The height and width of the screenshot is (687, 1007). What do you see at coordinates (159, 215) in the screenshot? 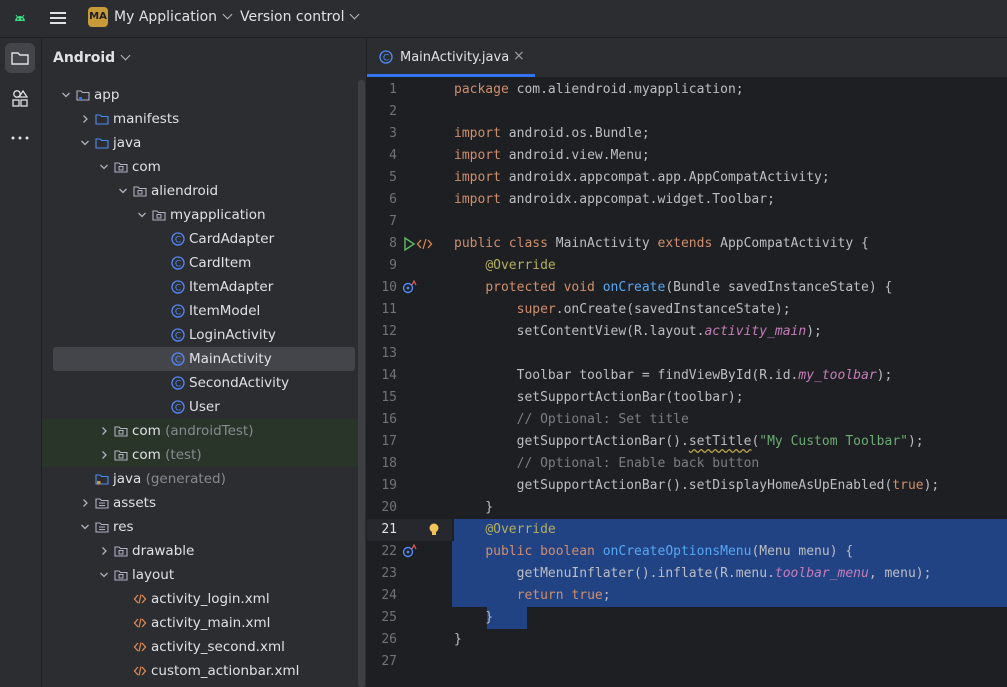
I see `package-icon` at bounding box center [159, 215].